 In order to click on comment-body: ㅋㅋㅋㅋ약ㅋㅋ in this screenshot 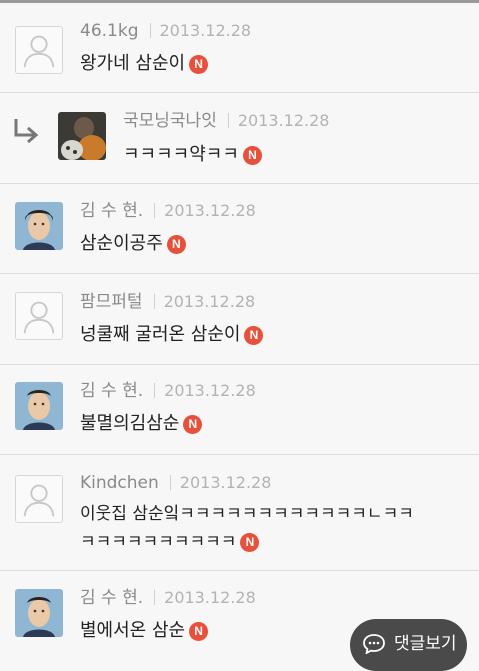, I will do `click(181, 154)`.